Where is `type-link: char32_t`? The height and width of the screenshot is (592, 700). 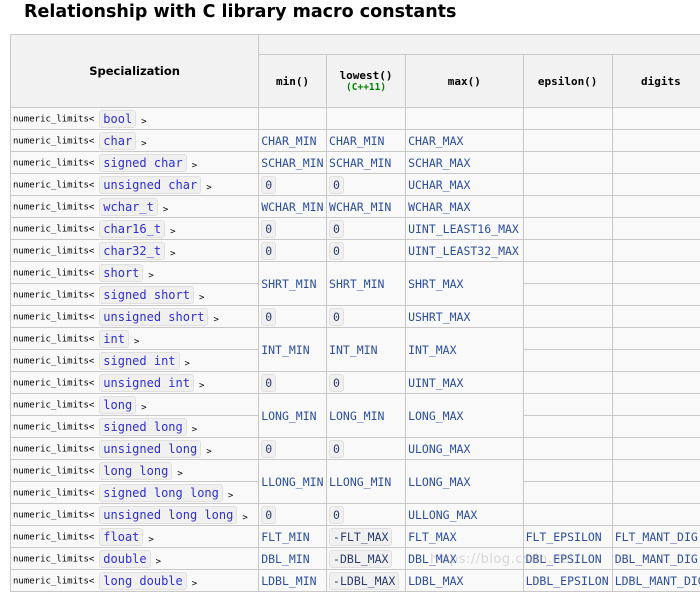
type-link: char32_t is located at coordinates (132, 251).